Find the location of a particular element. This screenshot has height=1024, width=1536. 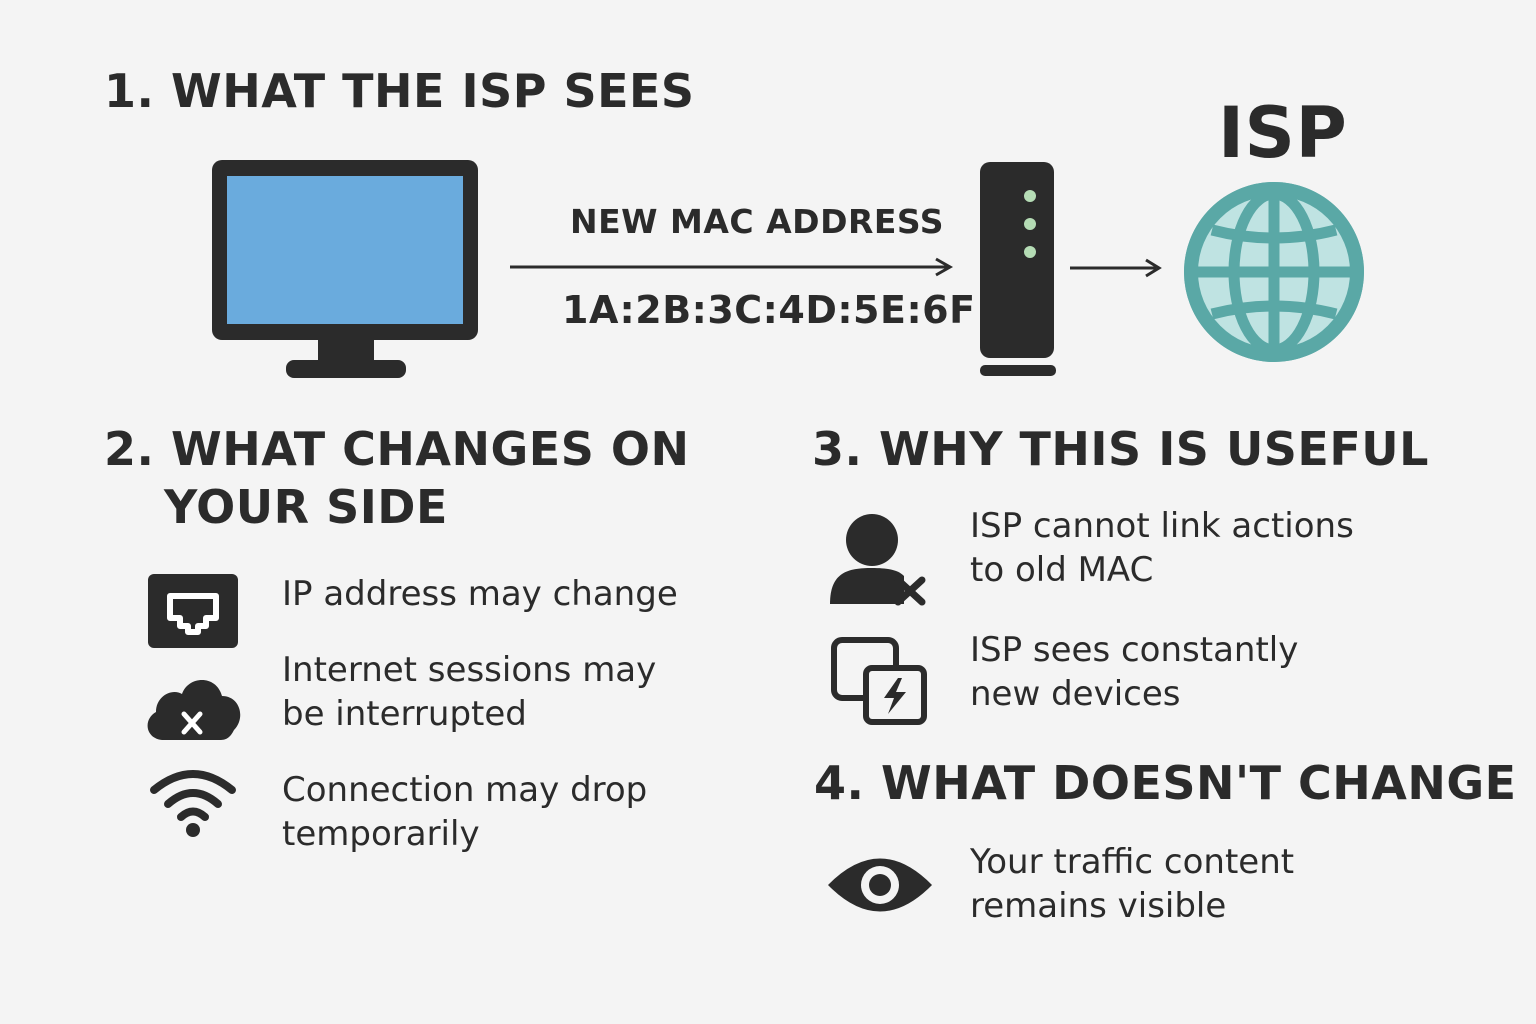

list-item-text: IP address may change is located at coordinates (480, 594).